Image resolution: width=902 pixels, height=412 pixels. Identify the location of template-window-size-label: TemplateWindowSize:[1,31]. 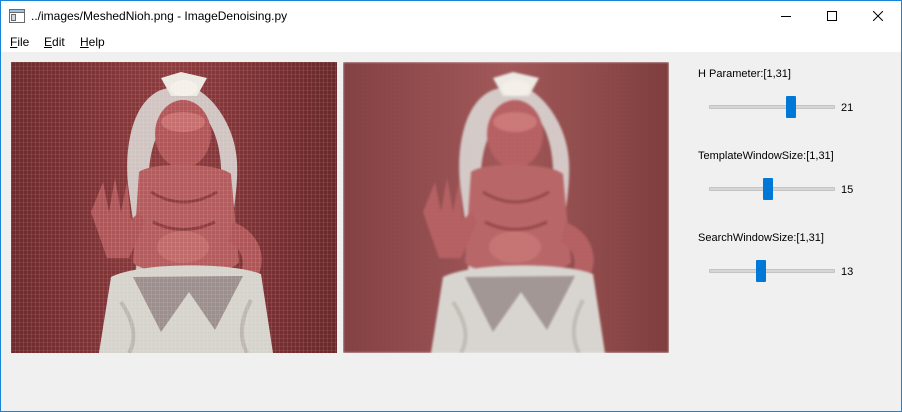
(766, 156).